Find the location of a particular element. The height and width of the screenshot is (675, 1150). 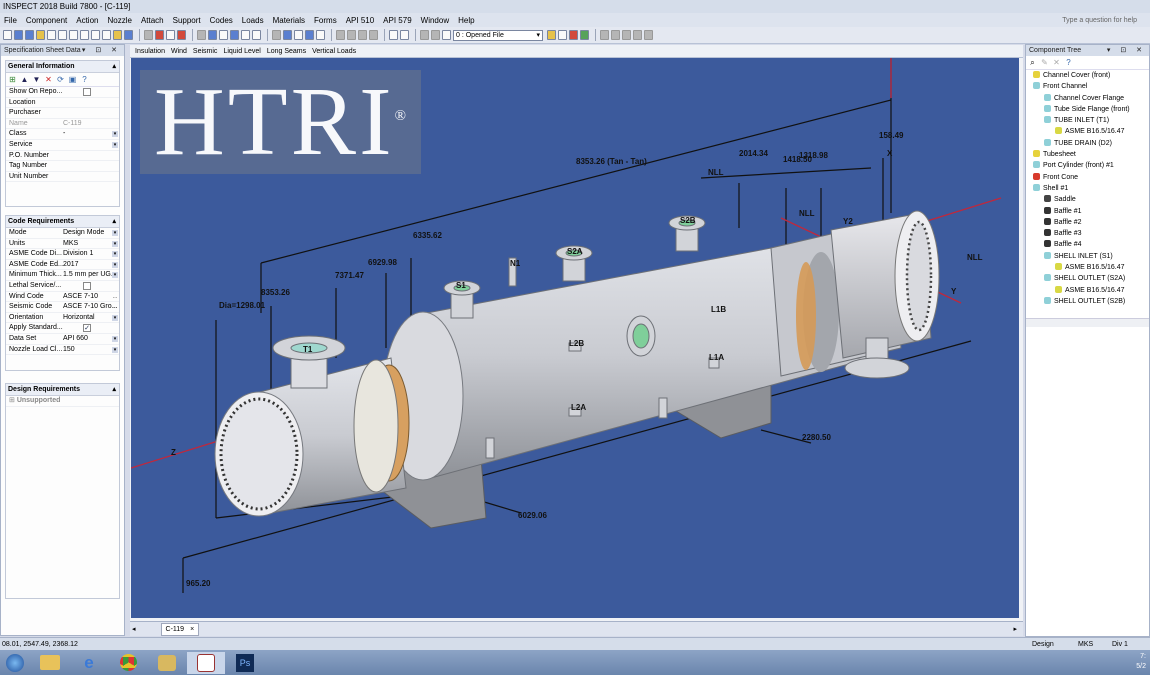

tree-item: ASME B16.5/16.47 is located at coordinates (1089, 290).